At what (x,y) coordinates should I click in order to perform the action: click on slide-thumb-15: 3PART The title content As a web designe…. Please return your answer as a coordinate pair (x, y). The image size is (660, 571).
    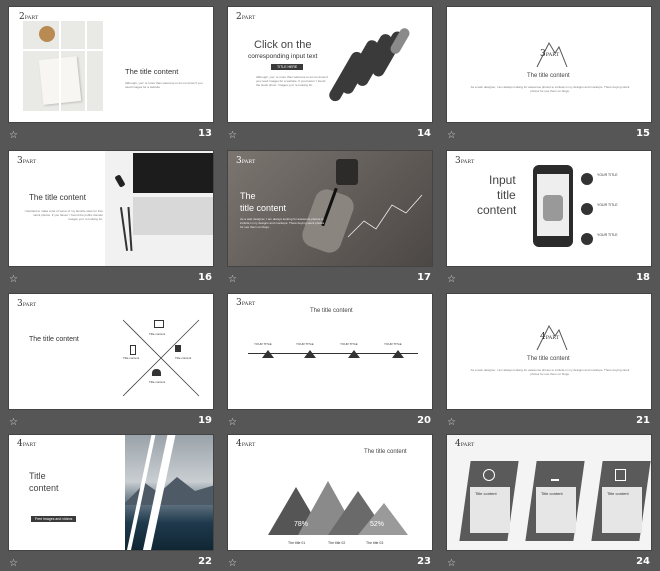
    Looking at the image, I should click on (549, 74).